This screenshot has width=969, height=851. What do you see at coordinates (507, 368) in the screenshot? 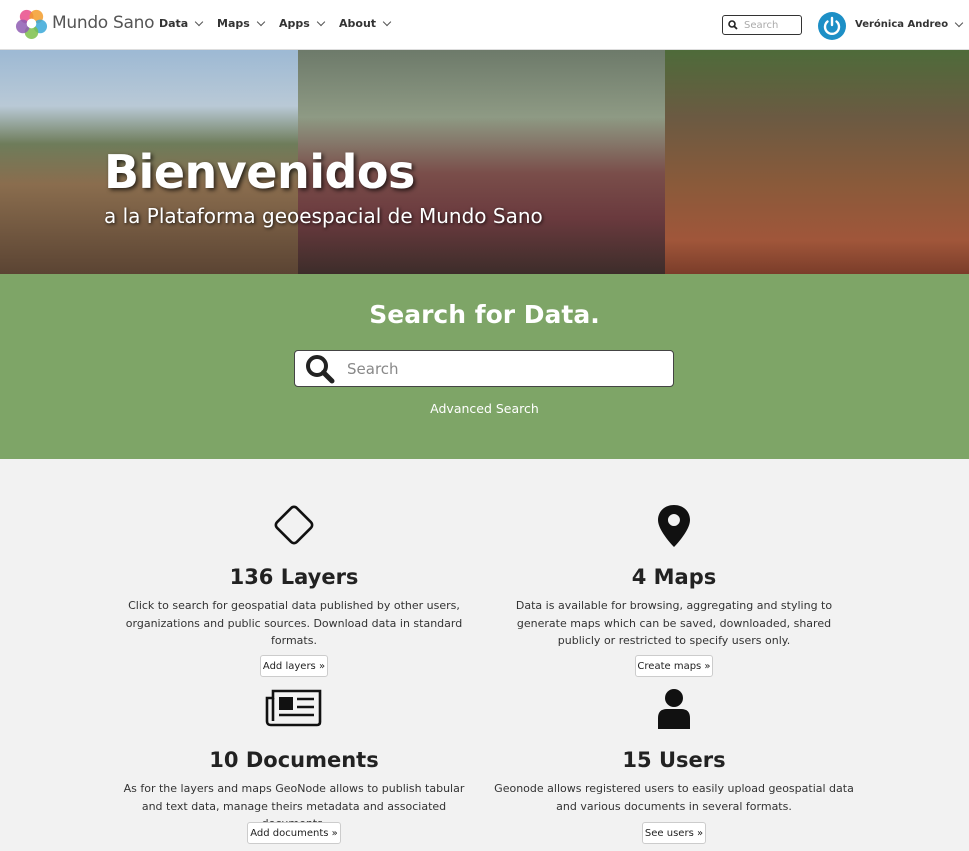
I see `main-search-input` at bounding box center [507, 368].